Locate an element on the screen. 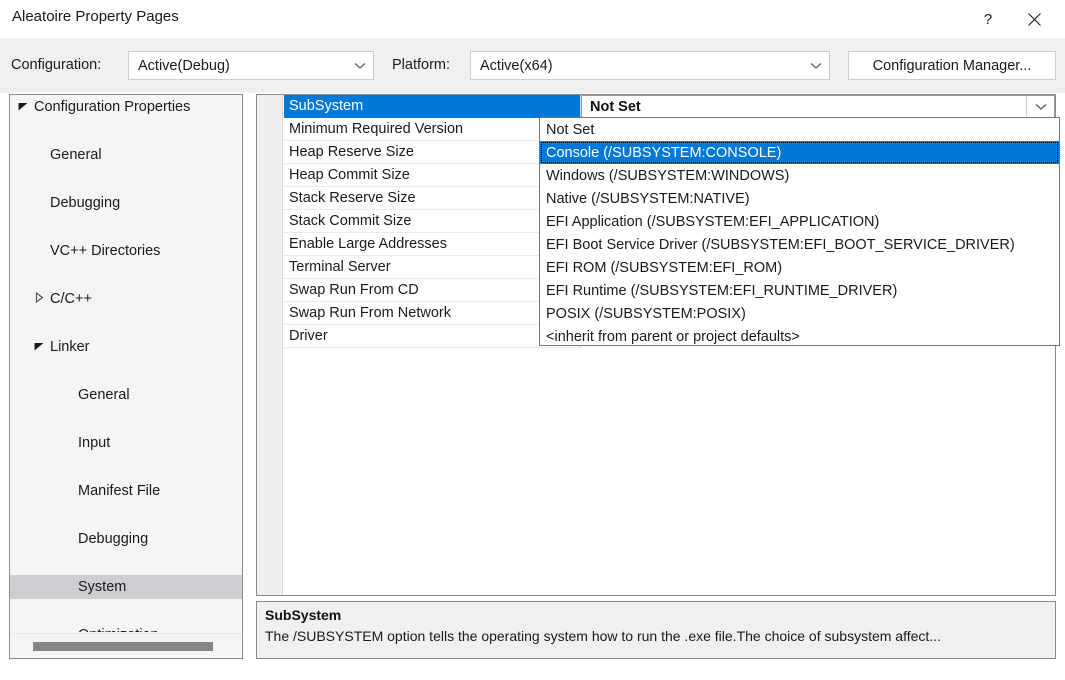 The height and width of the screenshot is (680, 1065). dropdown-option: Console (/SUBSYSTEM:CONSOLE) is located at coordinates (799, 152).